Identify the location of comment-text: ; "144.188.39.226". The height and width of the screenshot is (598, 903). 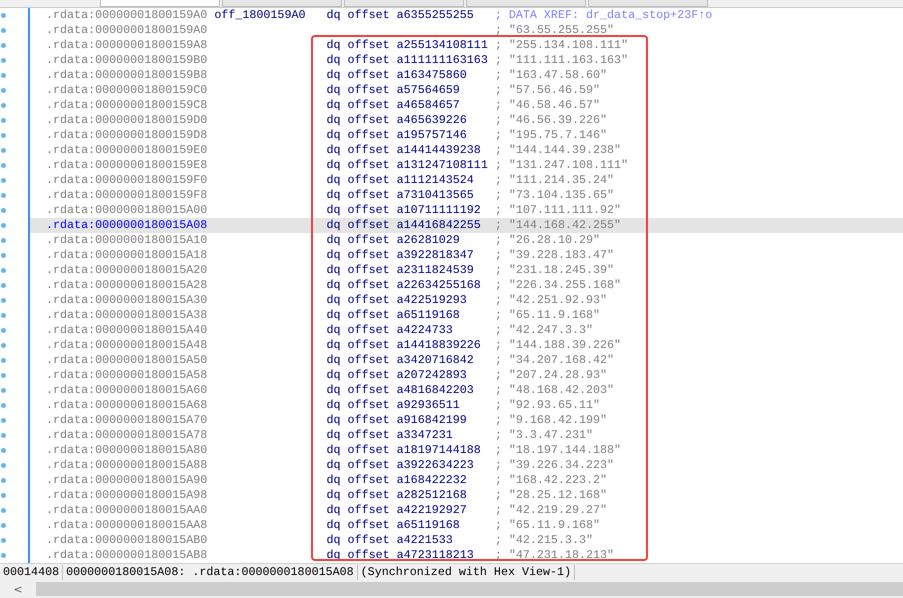
(558, 345).